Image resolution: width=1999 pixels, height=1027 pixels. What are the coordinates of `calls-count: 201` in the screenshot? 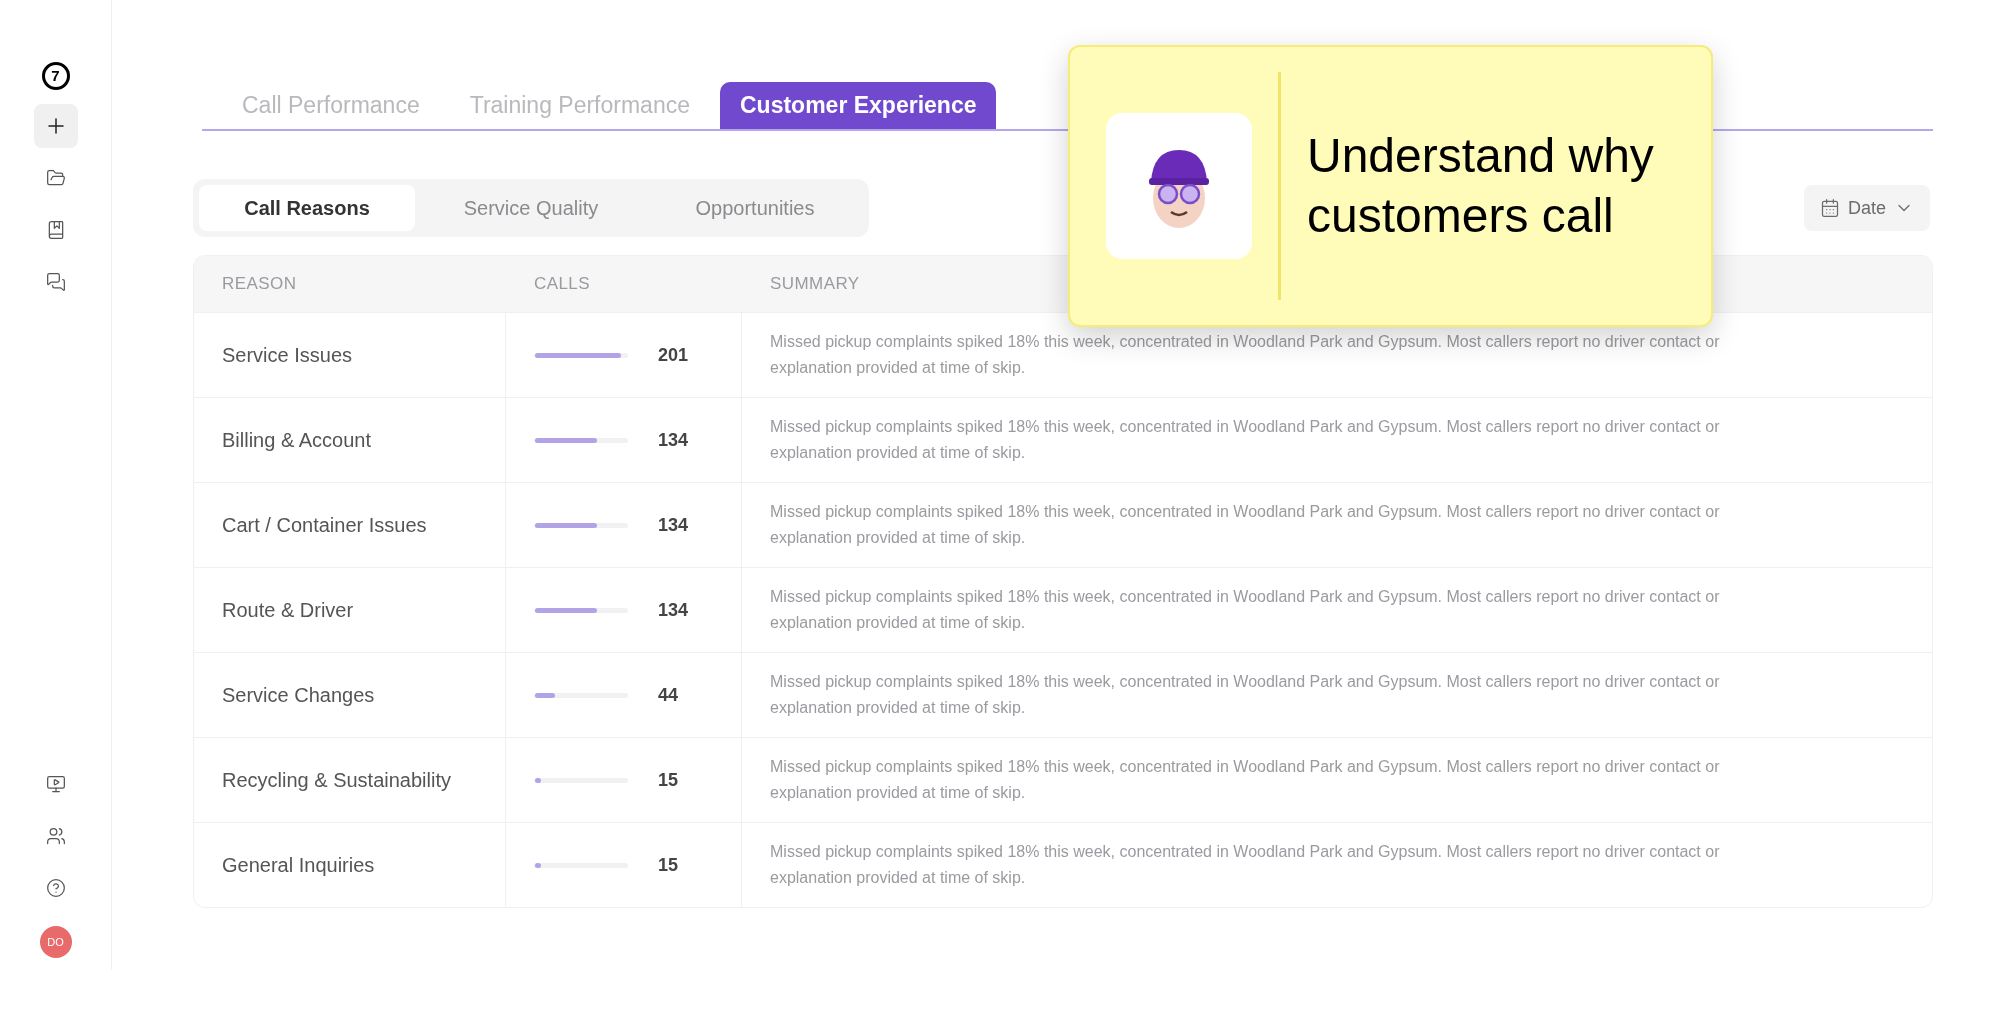 It's located at (673, 355).